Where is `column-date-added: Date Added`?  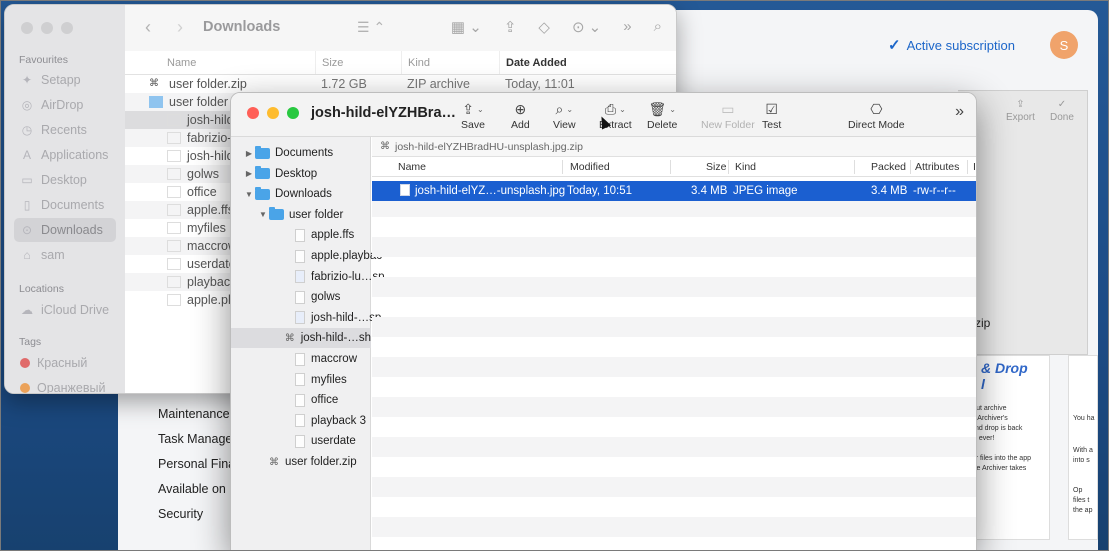
column-date-added: Date Added is located at coordinates (587, 62).